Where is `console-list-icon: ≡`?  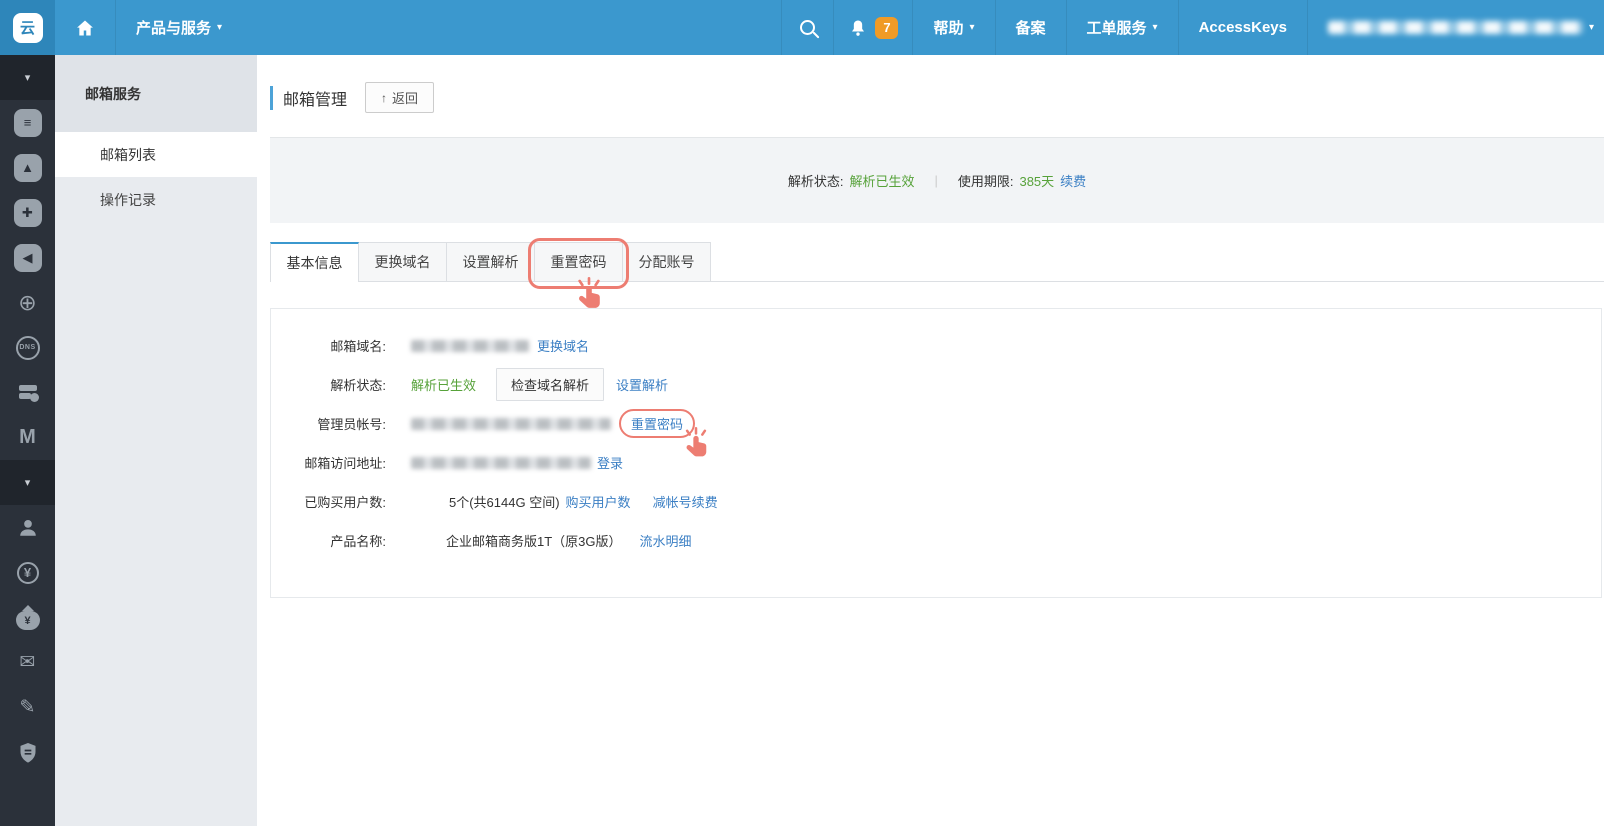
console-list-icon: ≡ is located at coordinates (27, 122).